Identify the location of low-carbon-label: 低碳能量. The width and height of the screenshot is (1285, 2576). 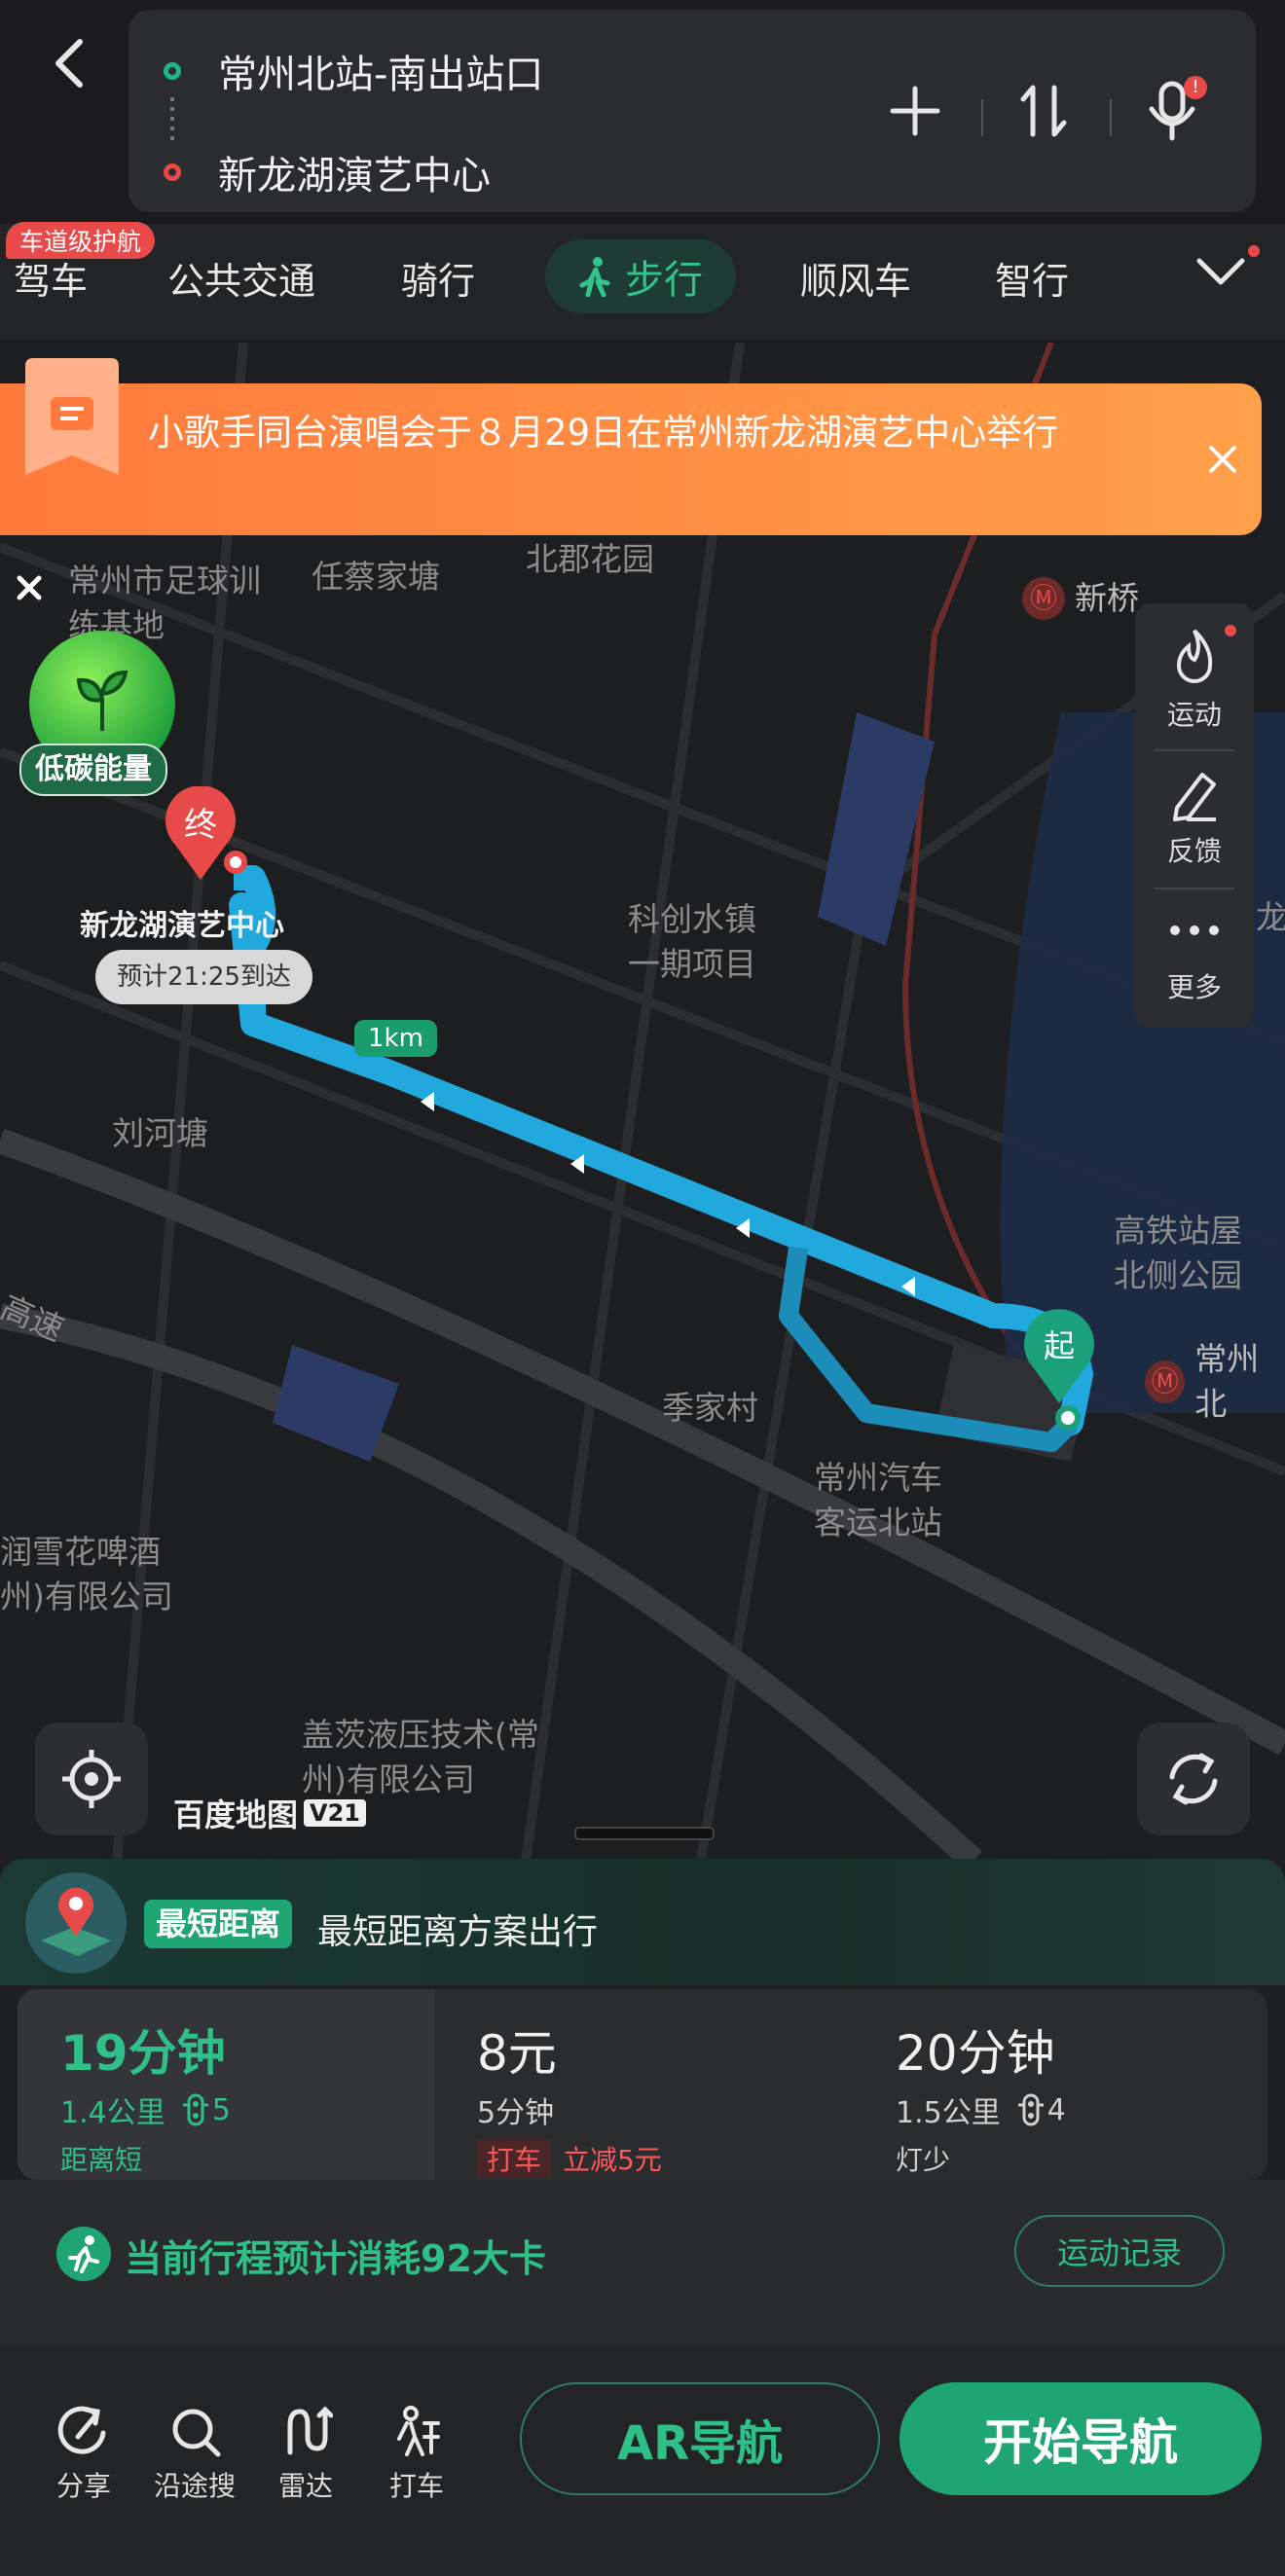
(93, 770).